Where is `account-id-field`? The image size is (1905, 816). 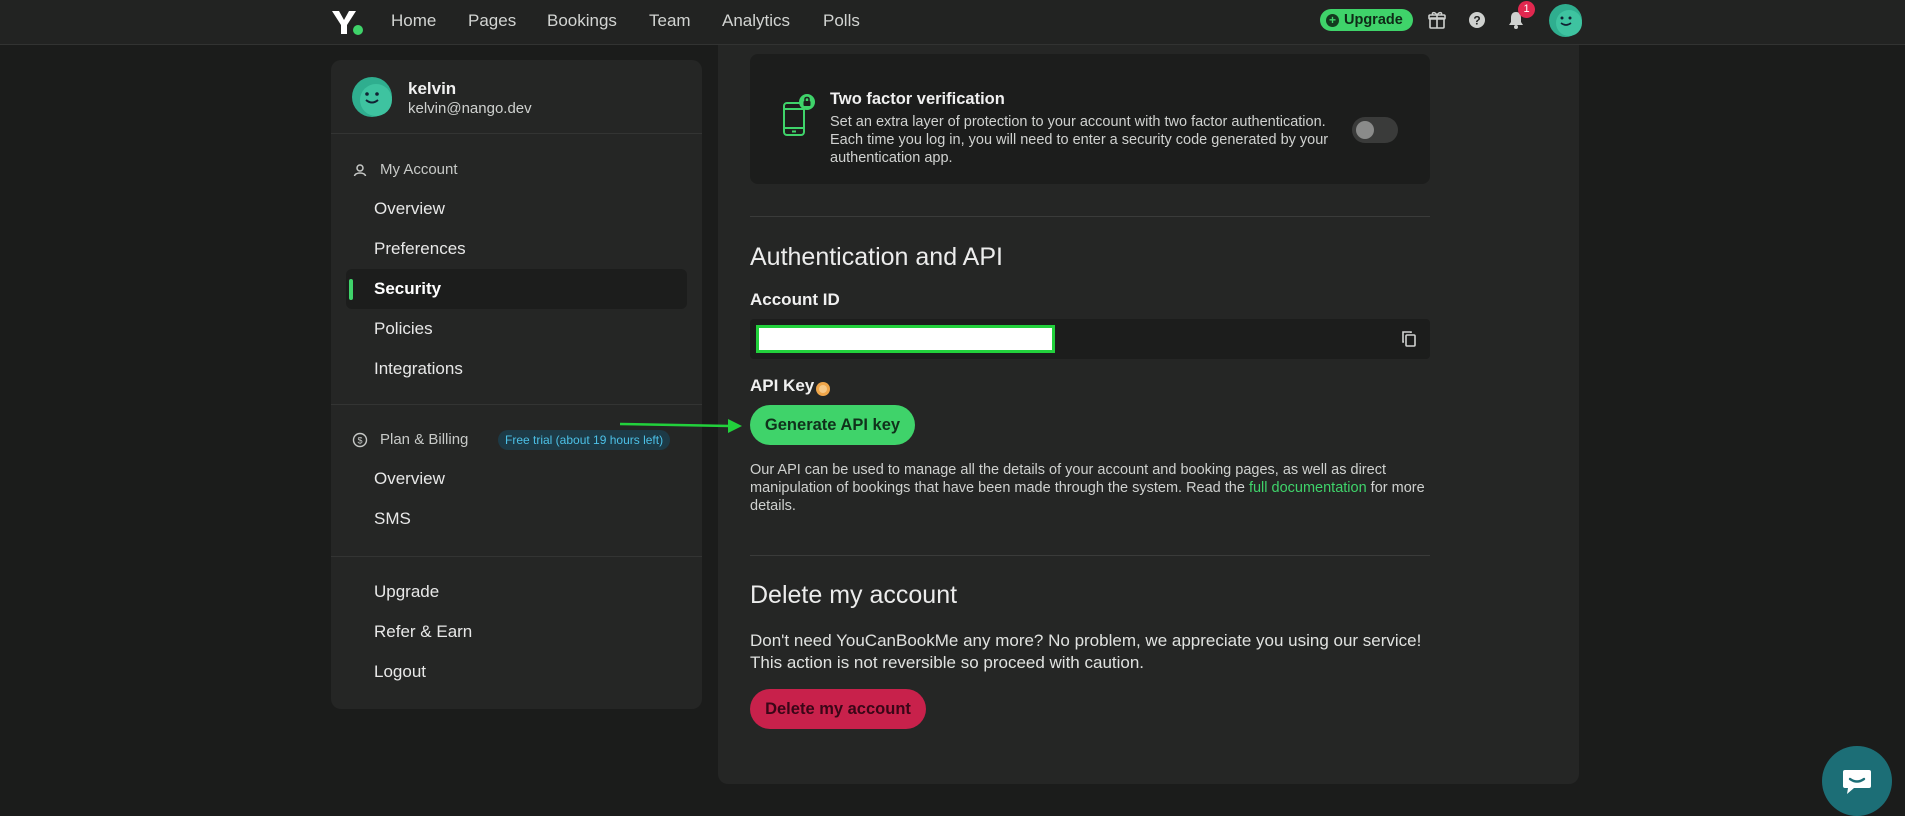 account-id-field is located at coordinates (1090, 339).